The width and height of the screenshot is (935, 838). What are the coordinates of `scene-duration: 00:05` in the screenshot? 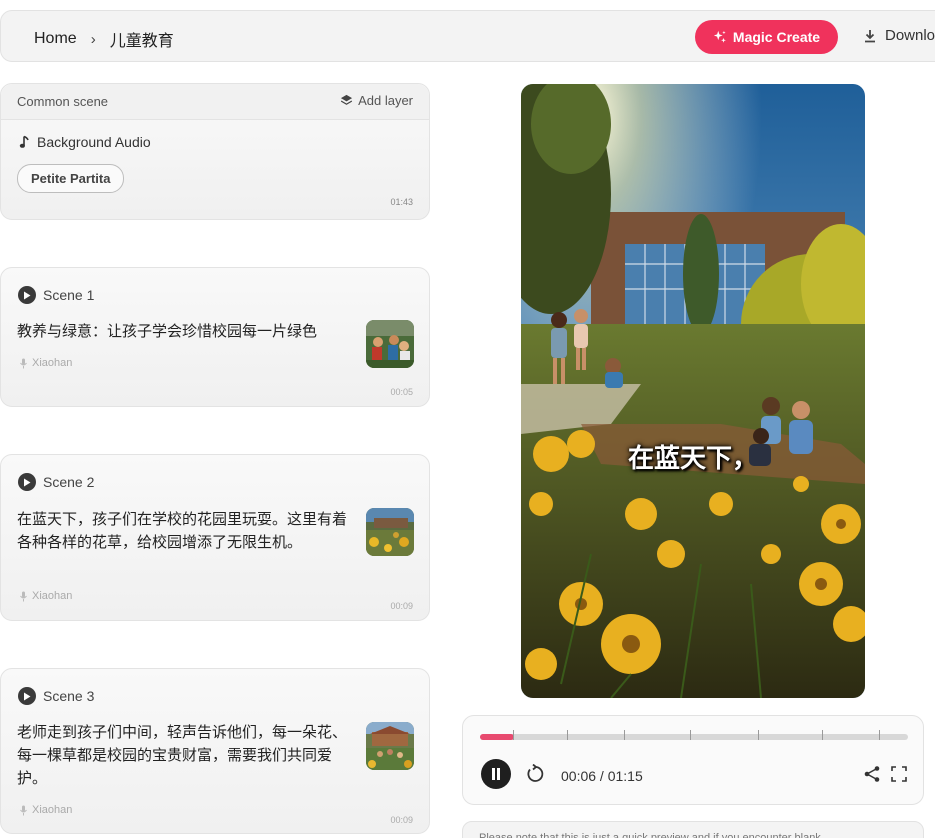 It's located at (401, 392).